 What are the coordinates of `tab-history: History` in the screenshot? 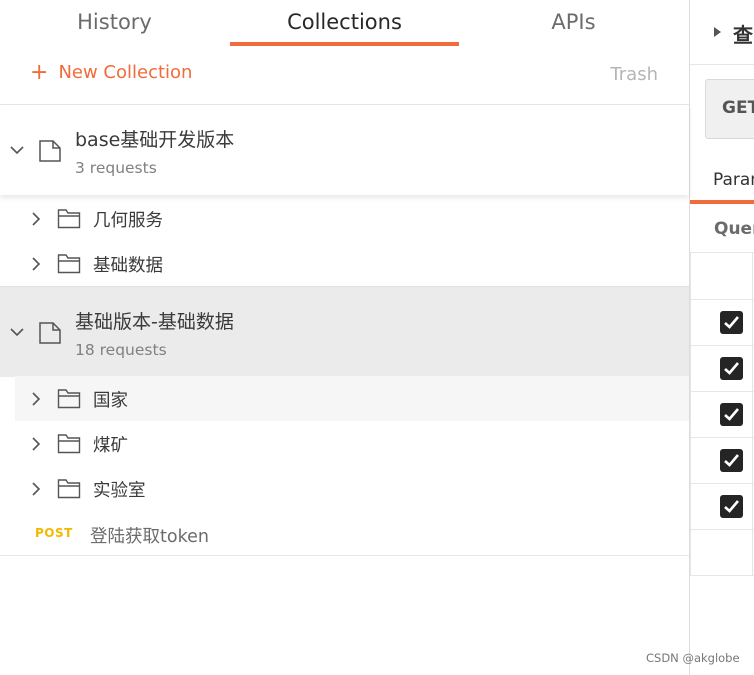 It's located at (114, 23).